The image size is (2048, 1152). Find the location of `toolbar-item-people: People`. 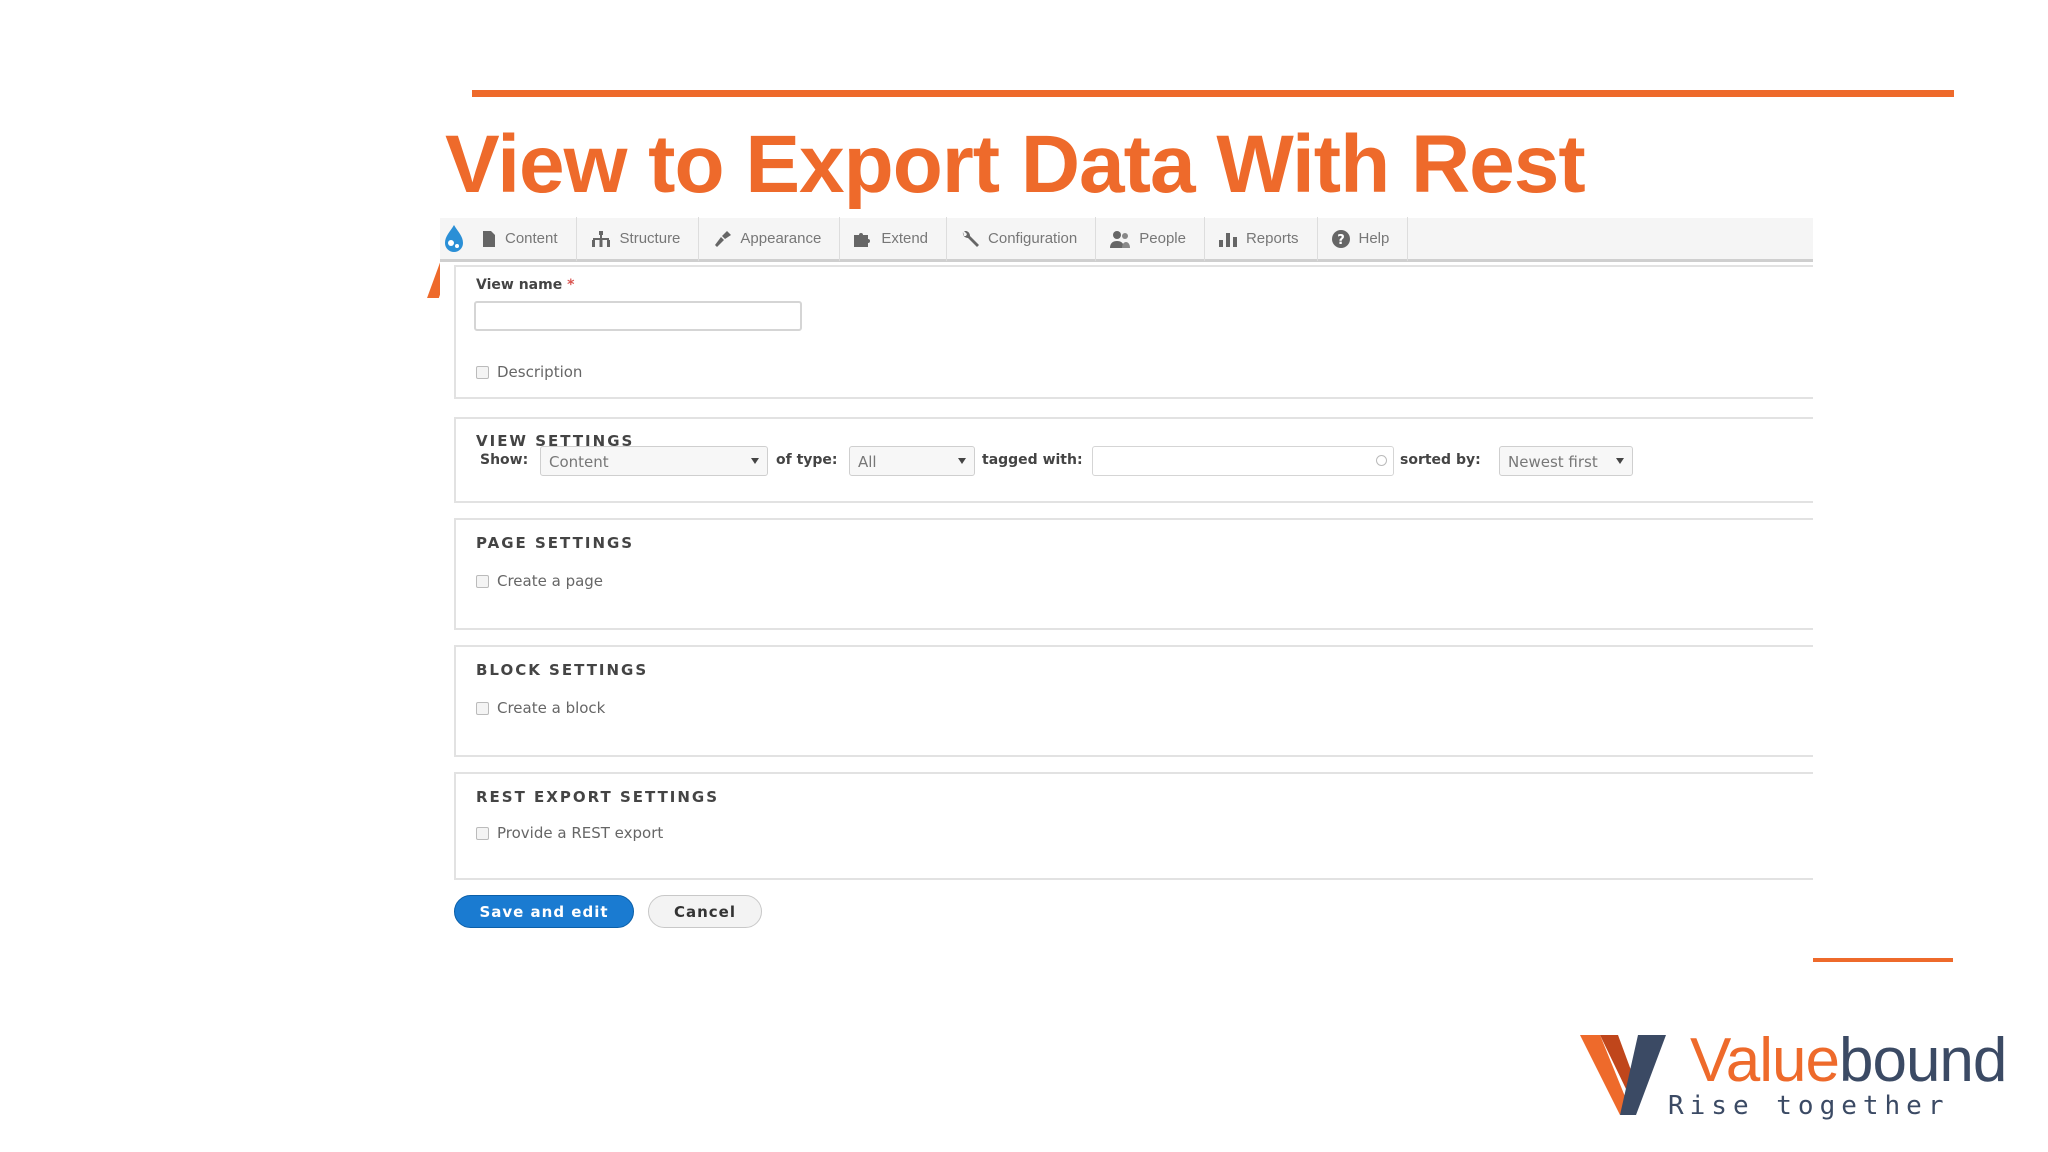

toolbar-item-people: People is located at coordinates (1150, 238).